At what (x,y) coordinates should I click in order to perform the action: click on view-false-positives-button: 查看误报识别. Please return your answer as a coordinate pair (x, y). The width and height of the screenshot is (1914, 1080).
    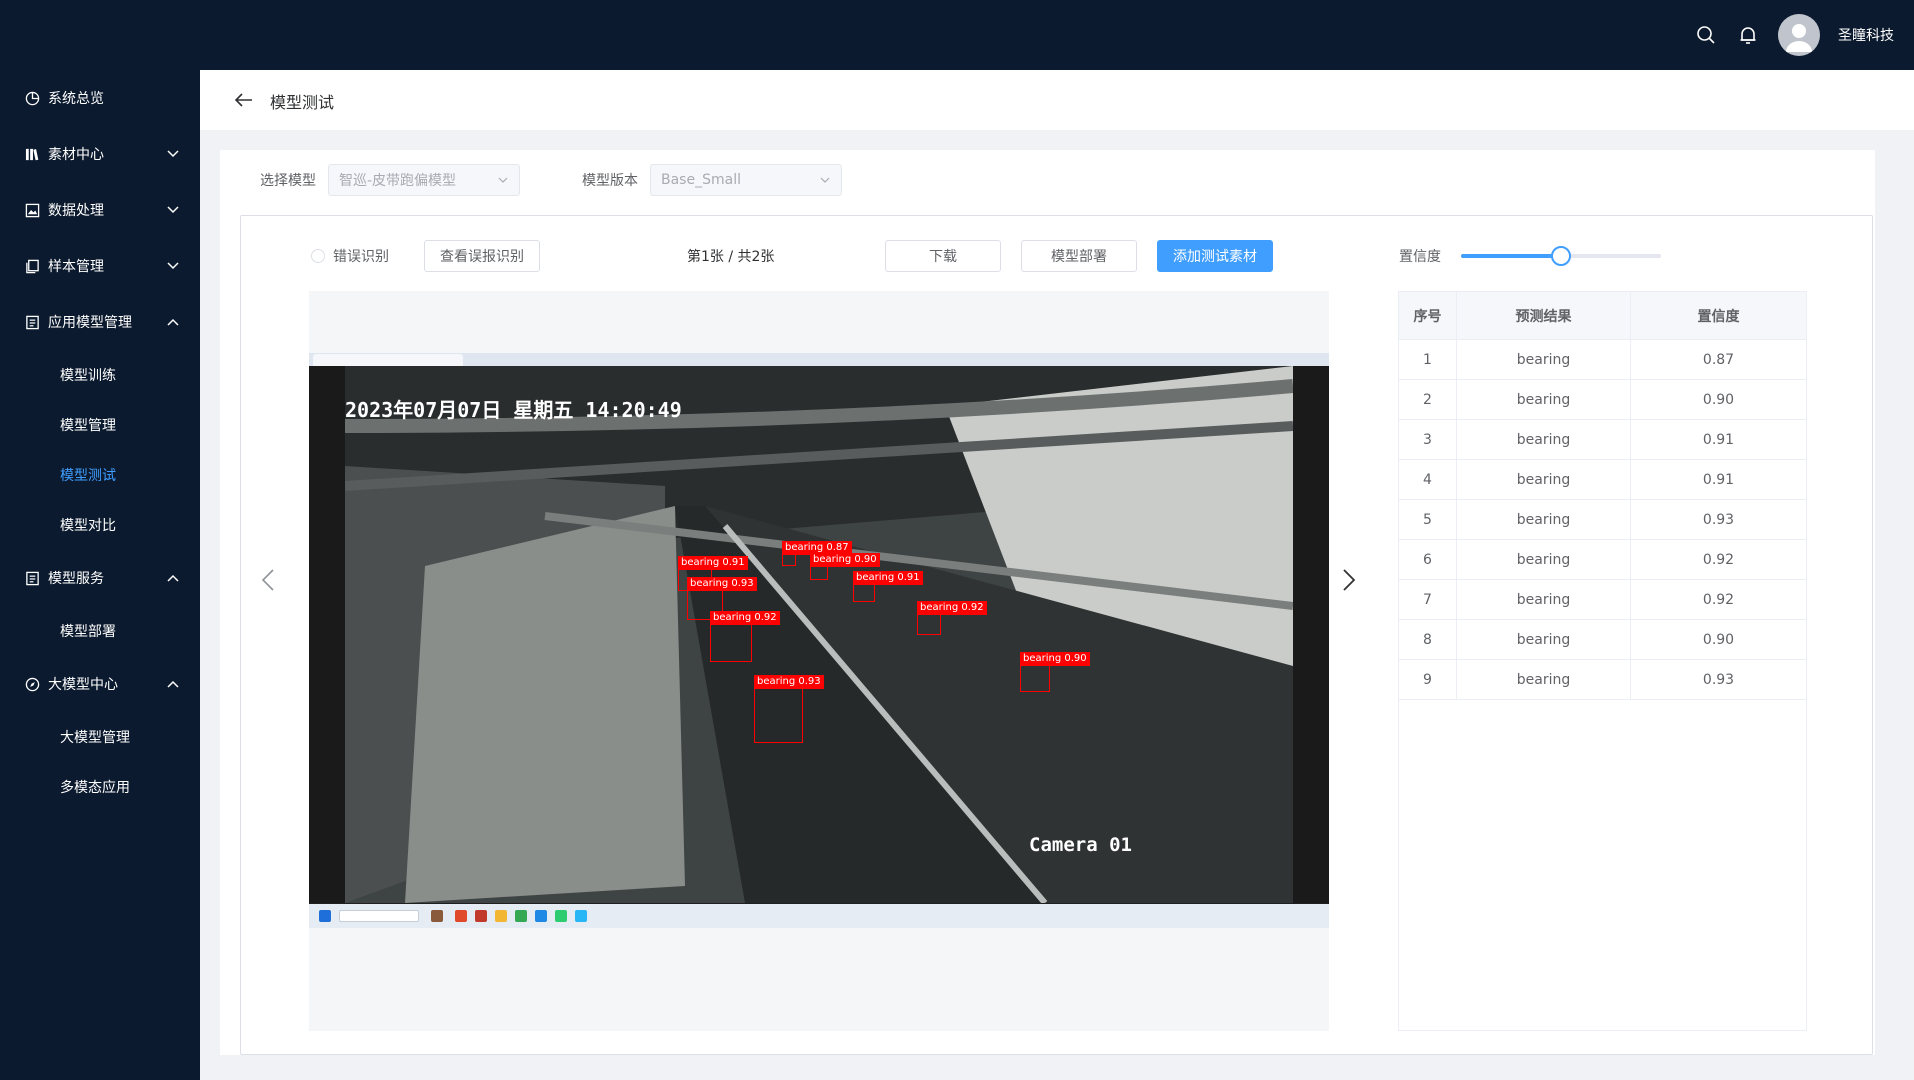
    Looking at the image, I should click on (482, 256).